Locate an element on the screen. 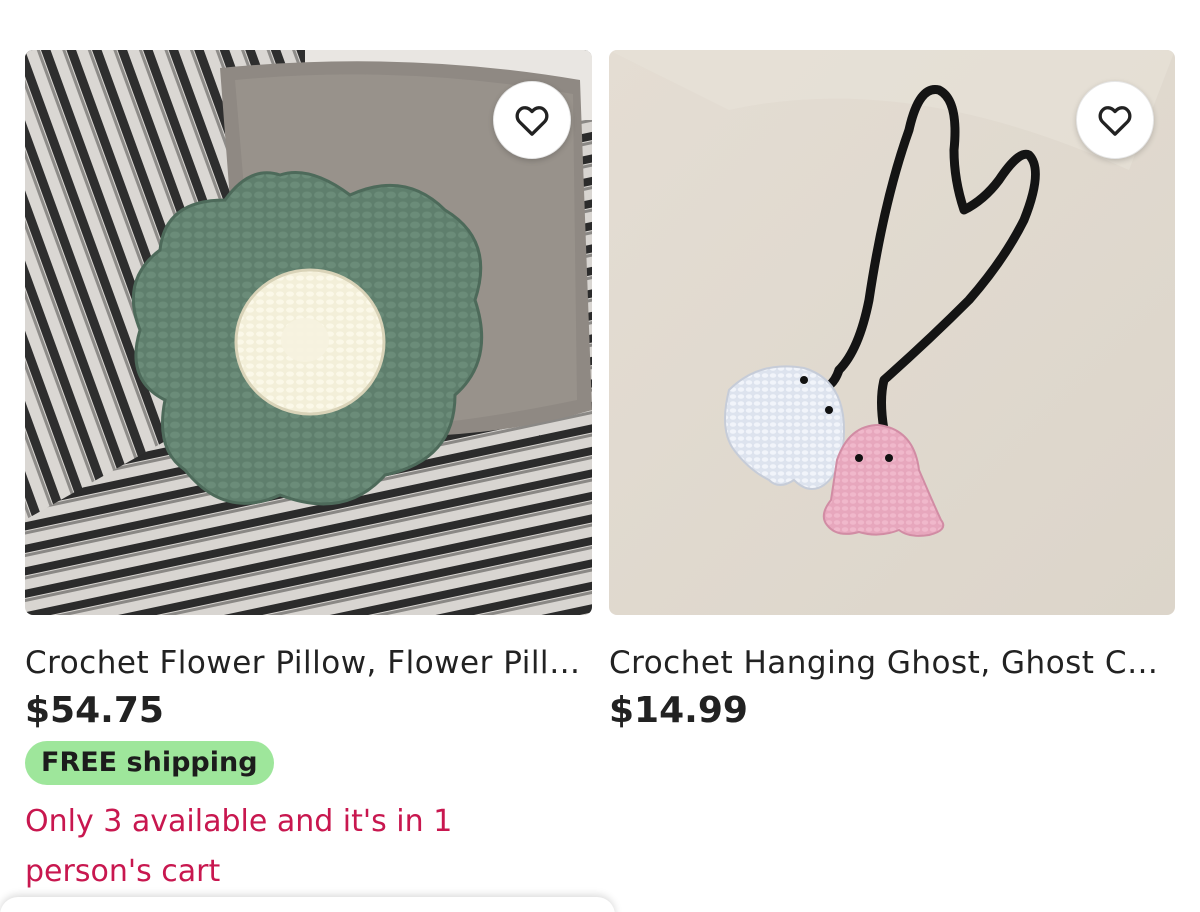 The width and height of the screenshot is (1200, 912). bottom-sheet-handle is located at coordinates (307, 904).